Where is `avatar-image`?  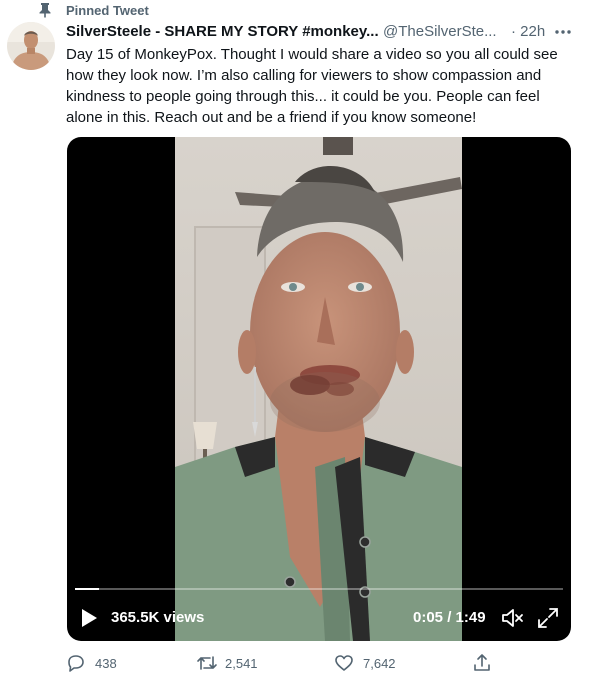
avatar-image is located at coordinates (31, 46).